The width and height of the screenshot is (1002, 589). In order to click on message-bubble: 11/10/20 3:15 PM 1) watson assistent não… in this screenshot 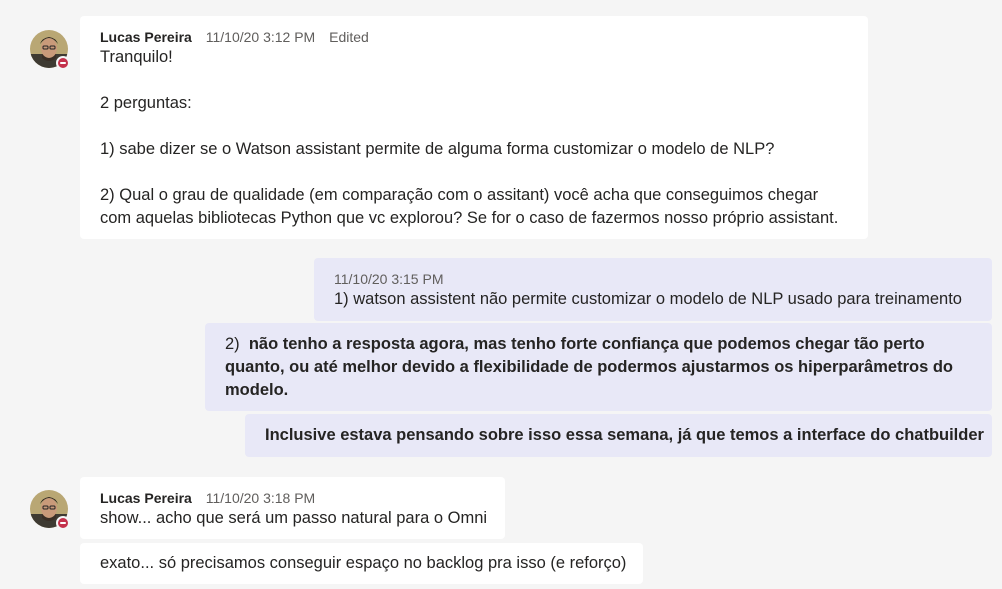, I will do `click(653, 289)`.